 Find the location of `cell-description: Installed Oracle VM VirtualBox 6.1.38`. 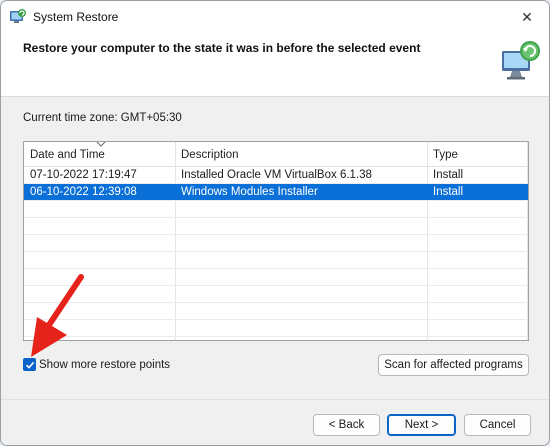

cell-description: Installed Oracle VM VirtualBox 6.1.38 is located at coordinates (276, 175).